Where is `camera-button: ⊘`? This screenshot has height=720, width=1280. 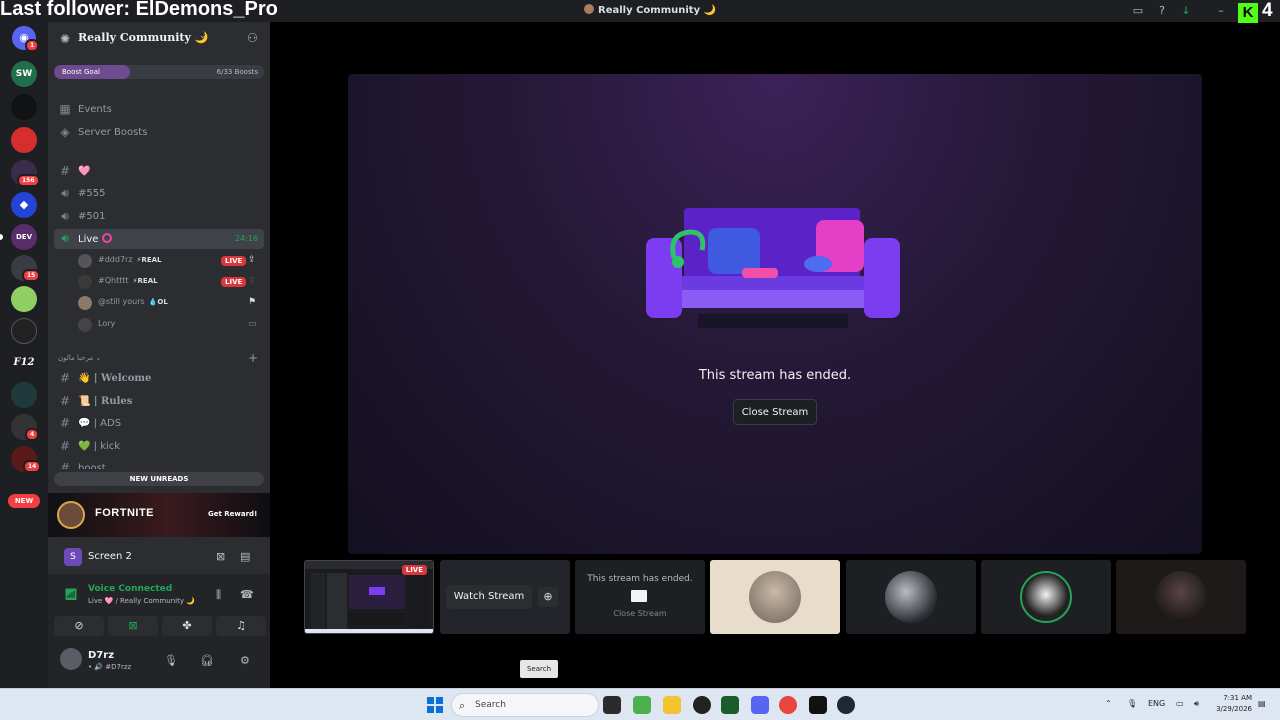
camera-button: ⊘ is located at coordinates (79, 626).